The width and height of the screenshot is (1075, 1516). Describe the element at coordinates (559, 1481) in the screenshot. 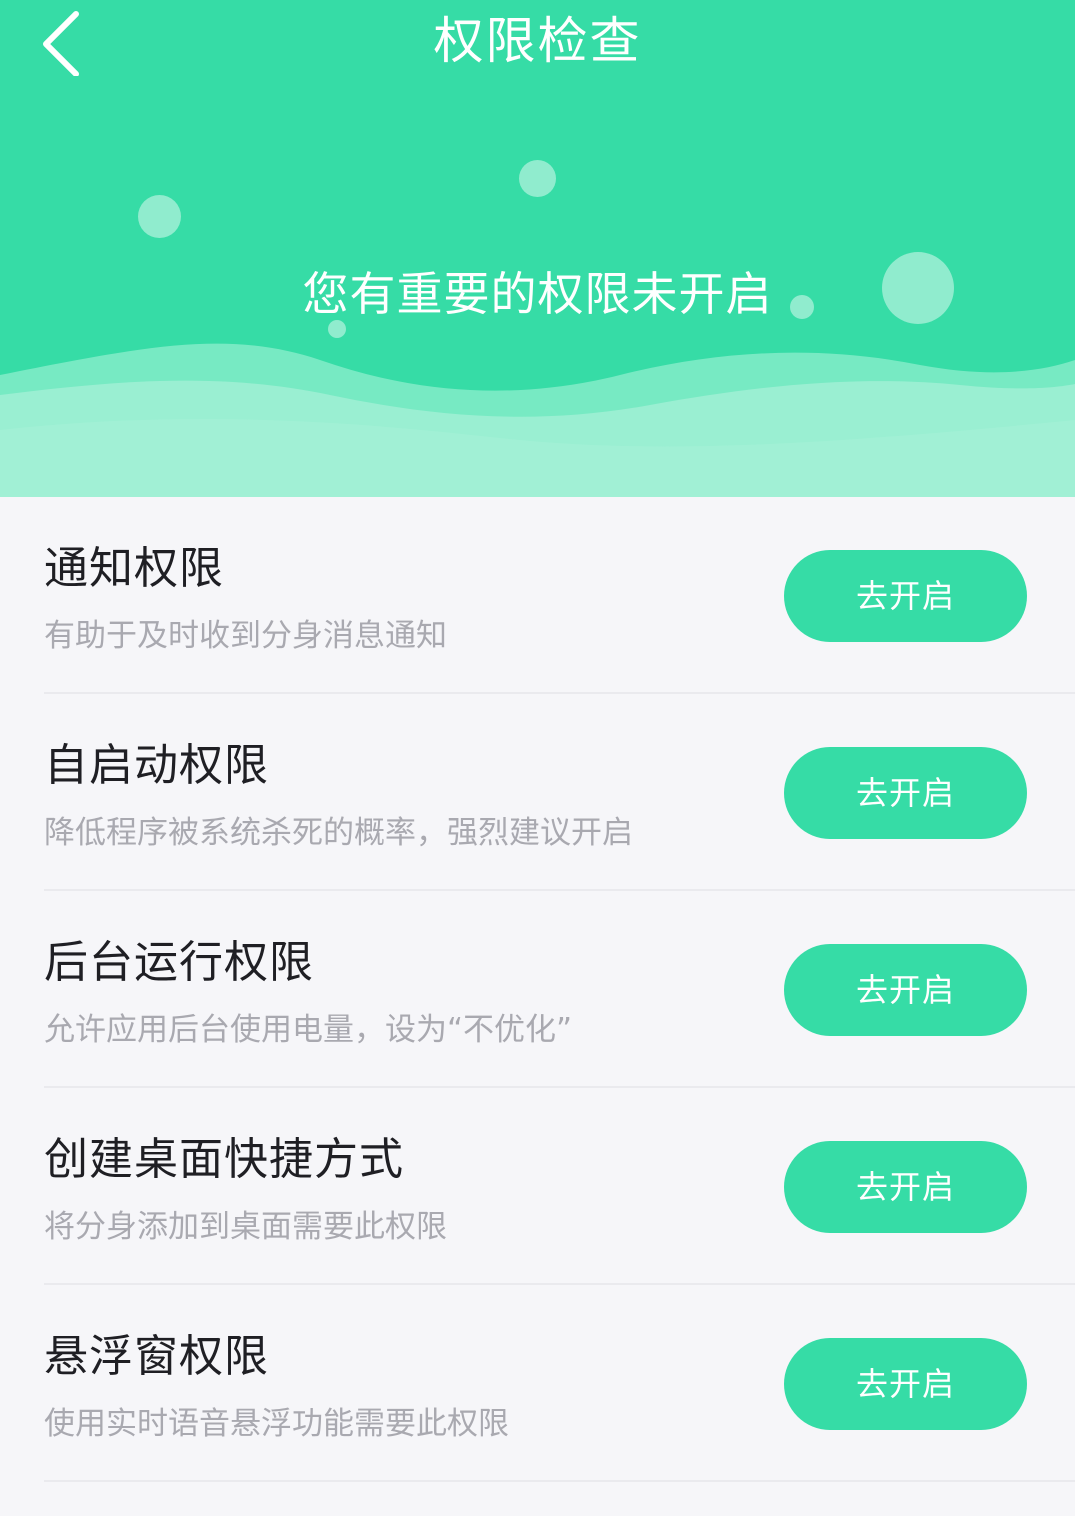

I see `divider` at that location.